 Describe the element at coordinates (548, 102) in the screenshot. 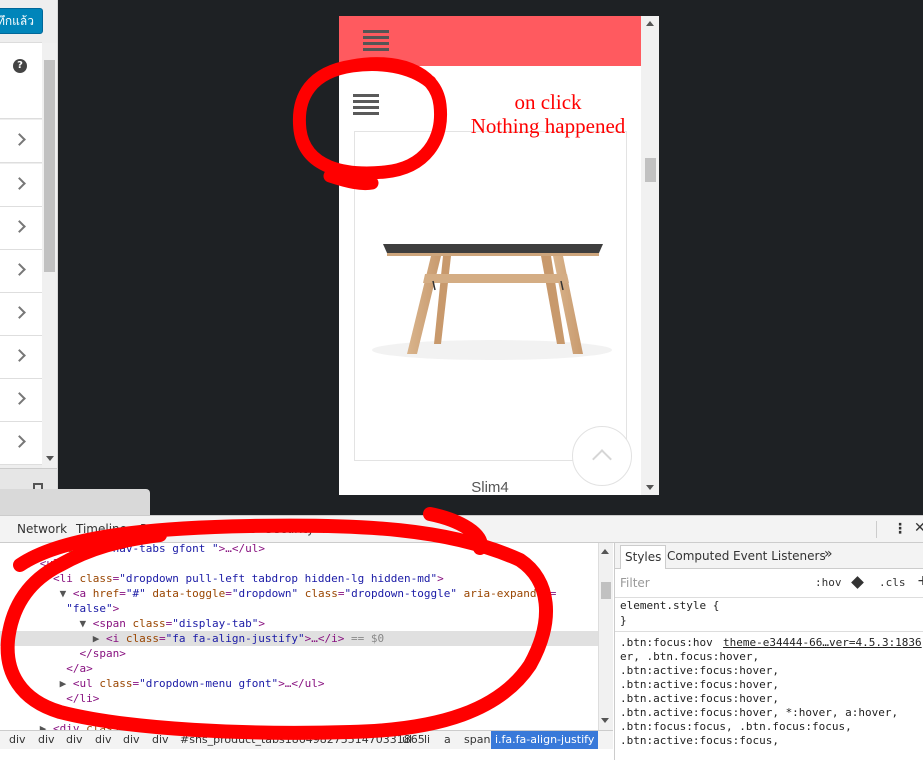

I see `annotation-line-1: on click` at that location.